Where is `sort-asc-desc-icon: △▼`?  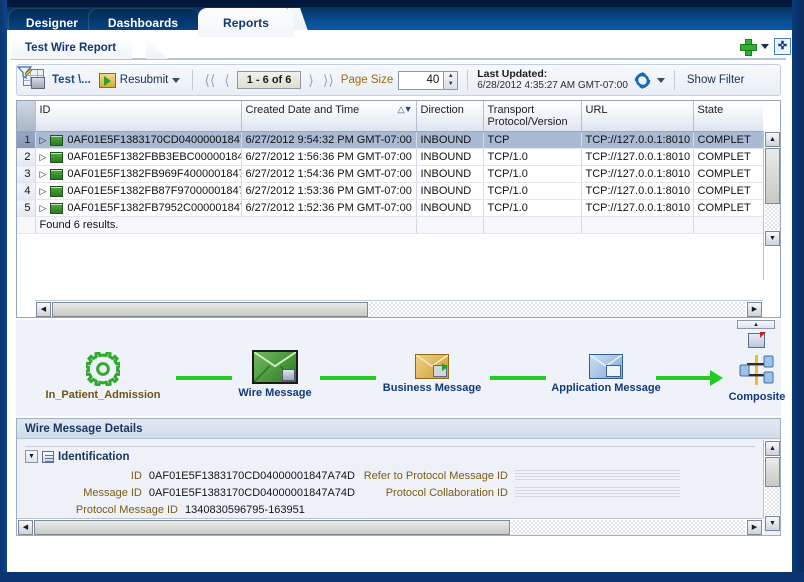 sort-asc-desc-icon: △▼ is located at coordinates (405, 109).